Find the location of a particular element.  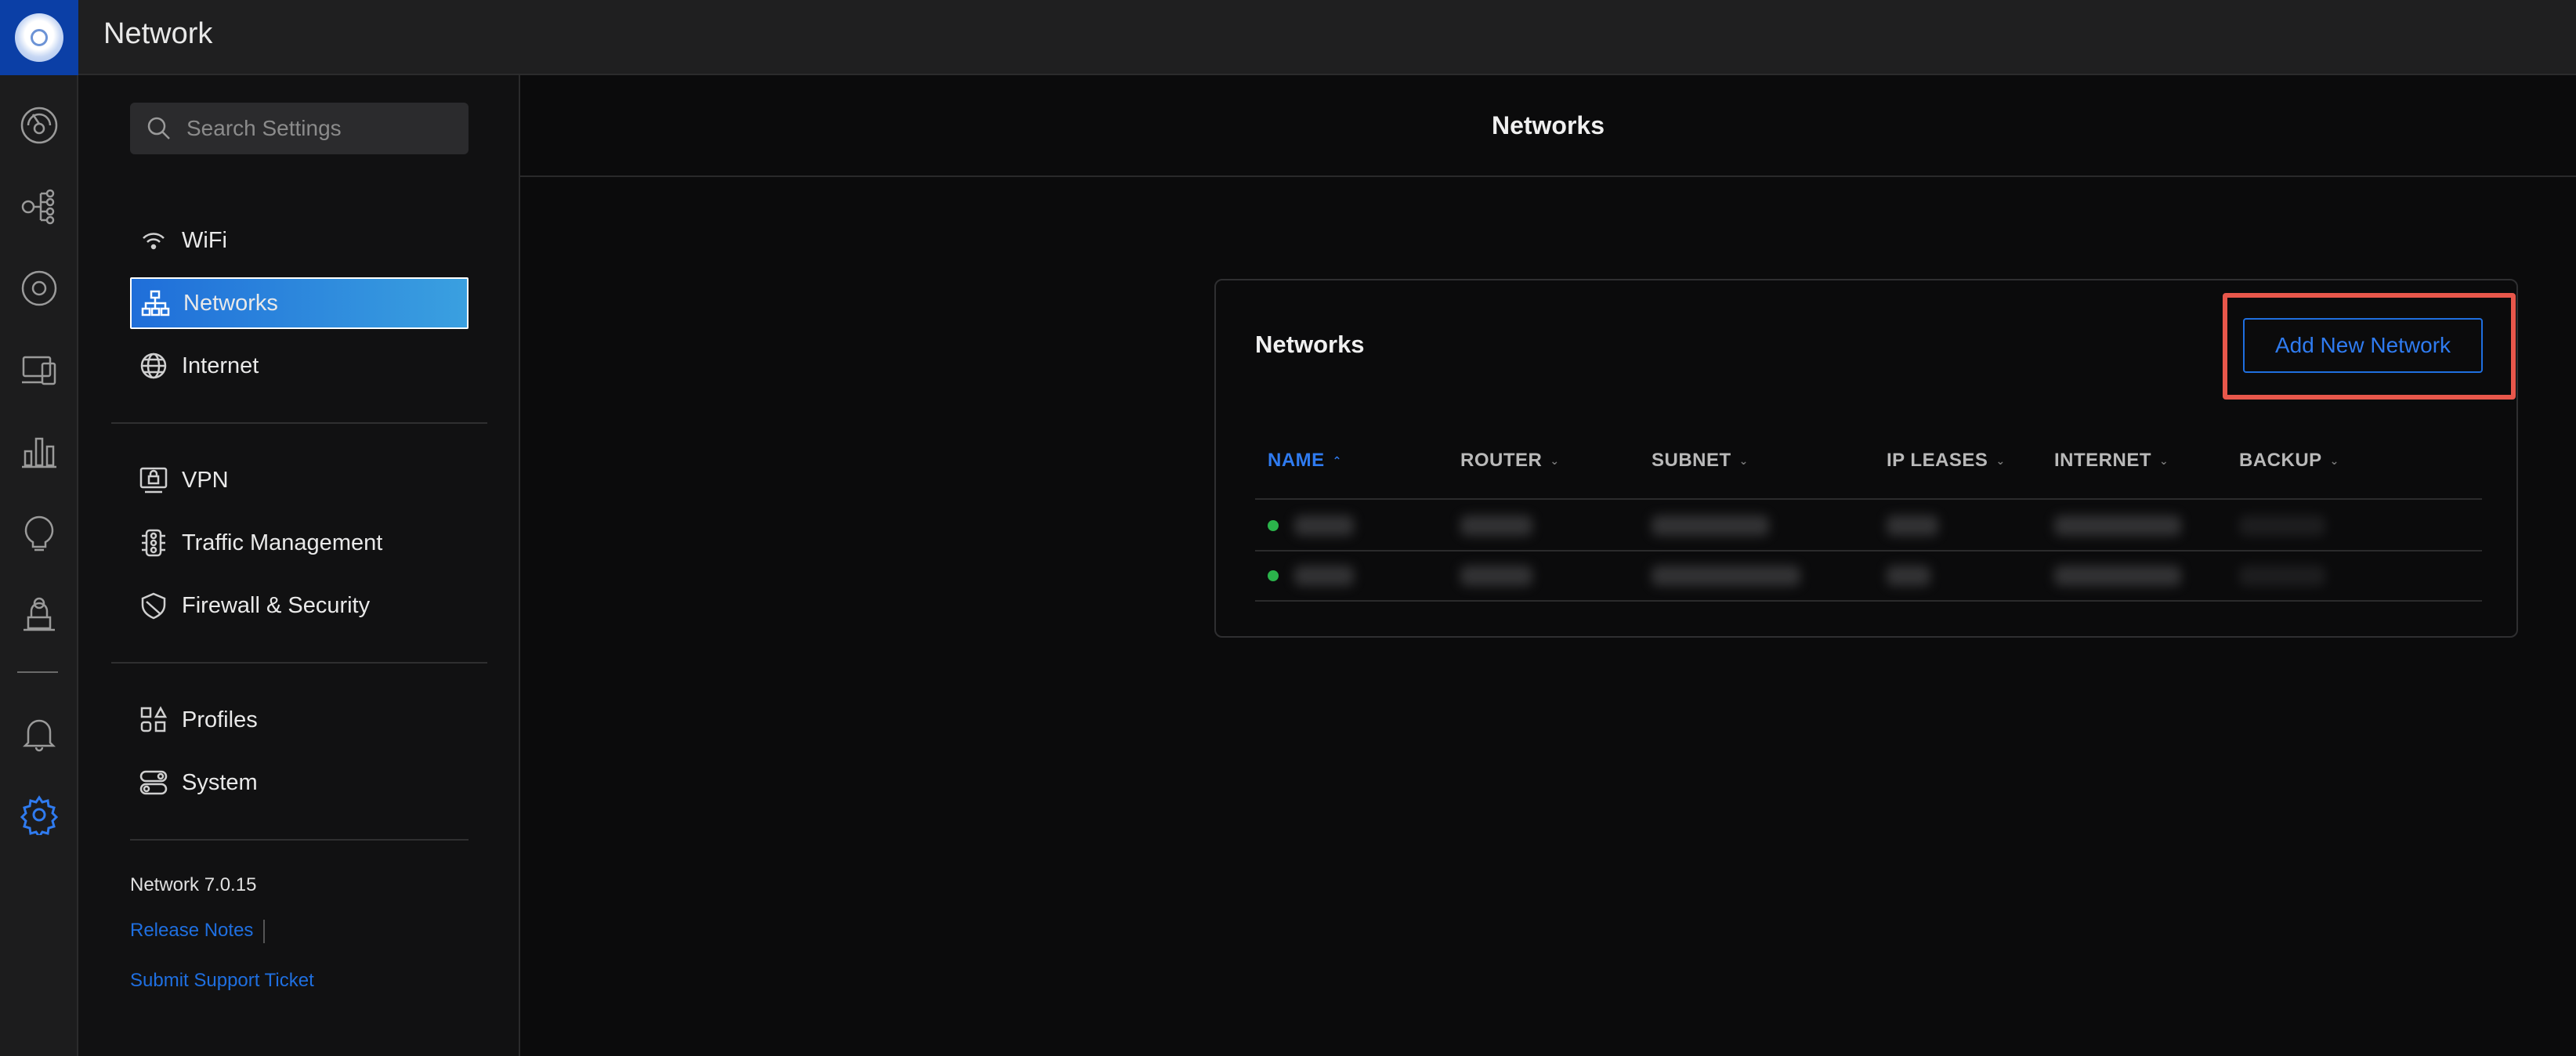

sidebar-item-networks: Networks is located at coordinates (300, 303).